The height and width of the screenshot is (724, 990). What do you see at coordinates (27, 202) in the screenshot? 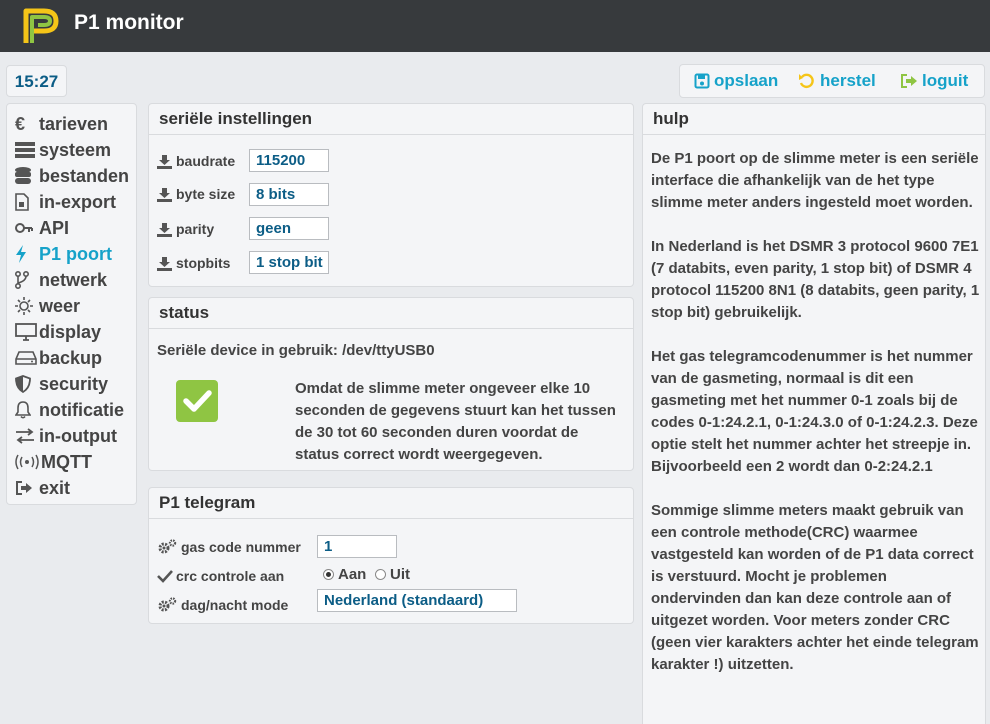
I see `file-icon` at bounding box center [27, 202].